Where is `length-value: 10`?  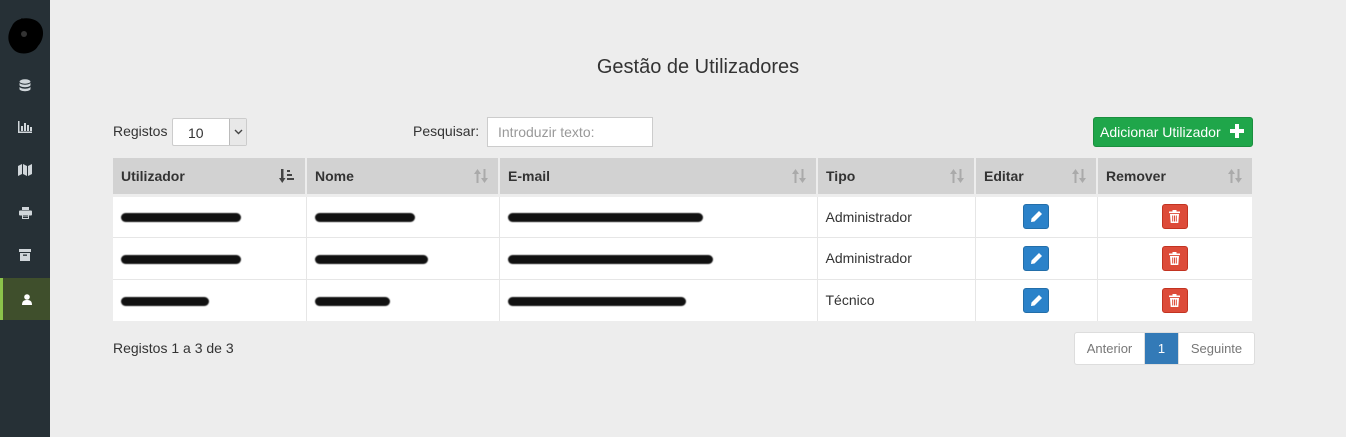
length-value: 10 is located at coordinates (196, 133).